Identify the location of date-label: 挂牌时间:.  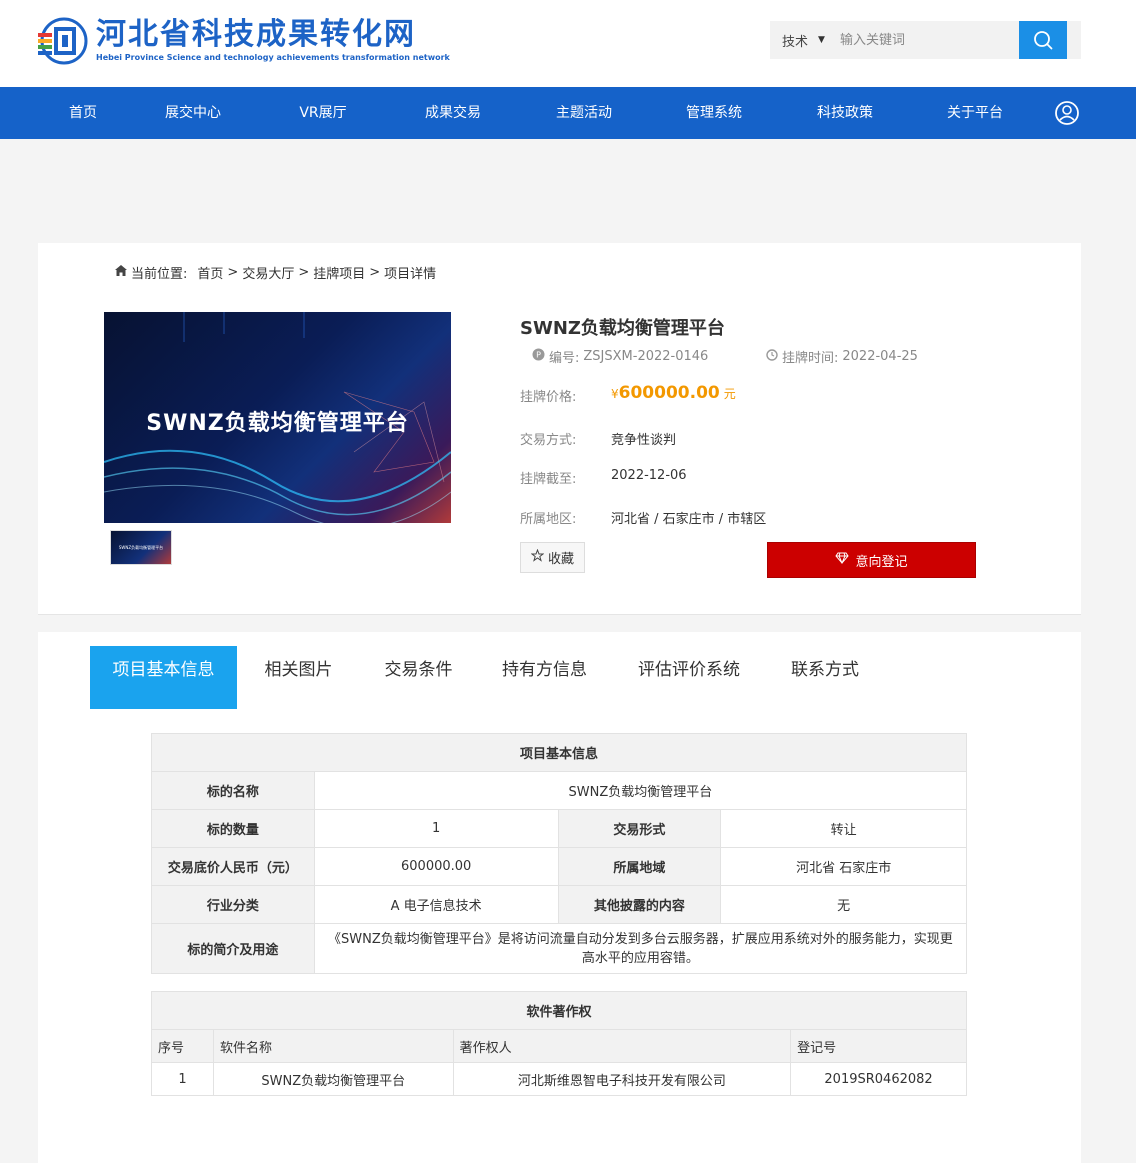
(810, 358).